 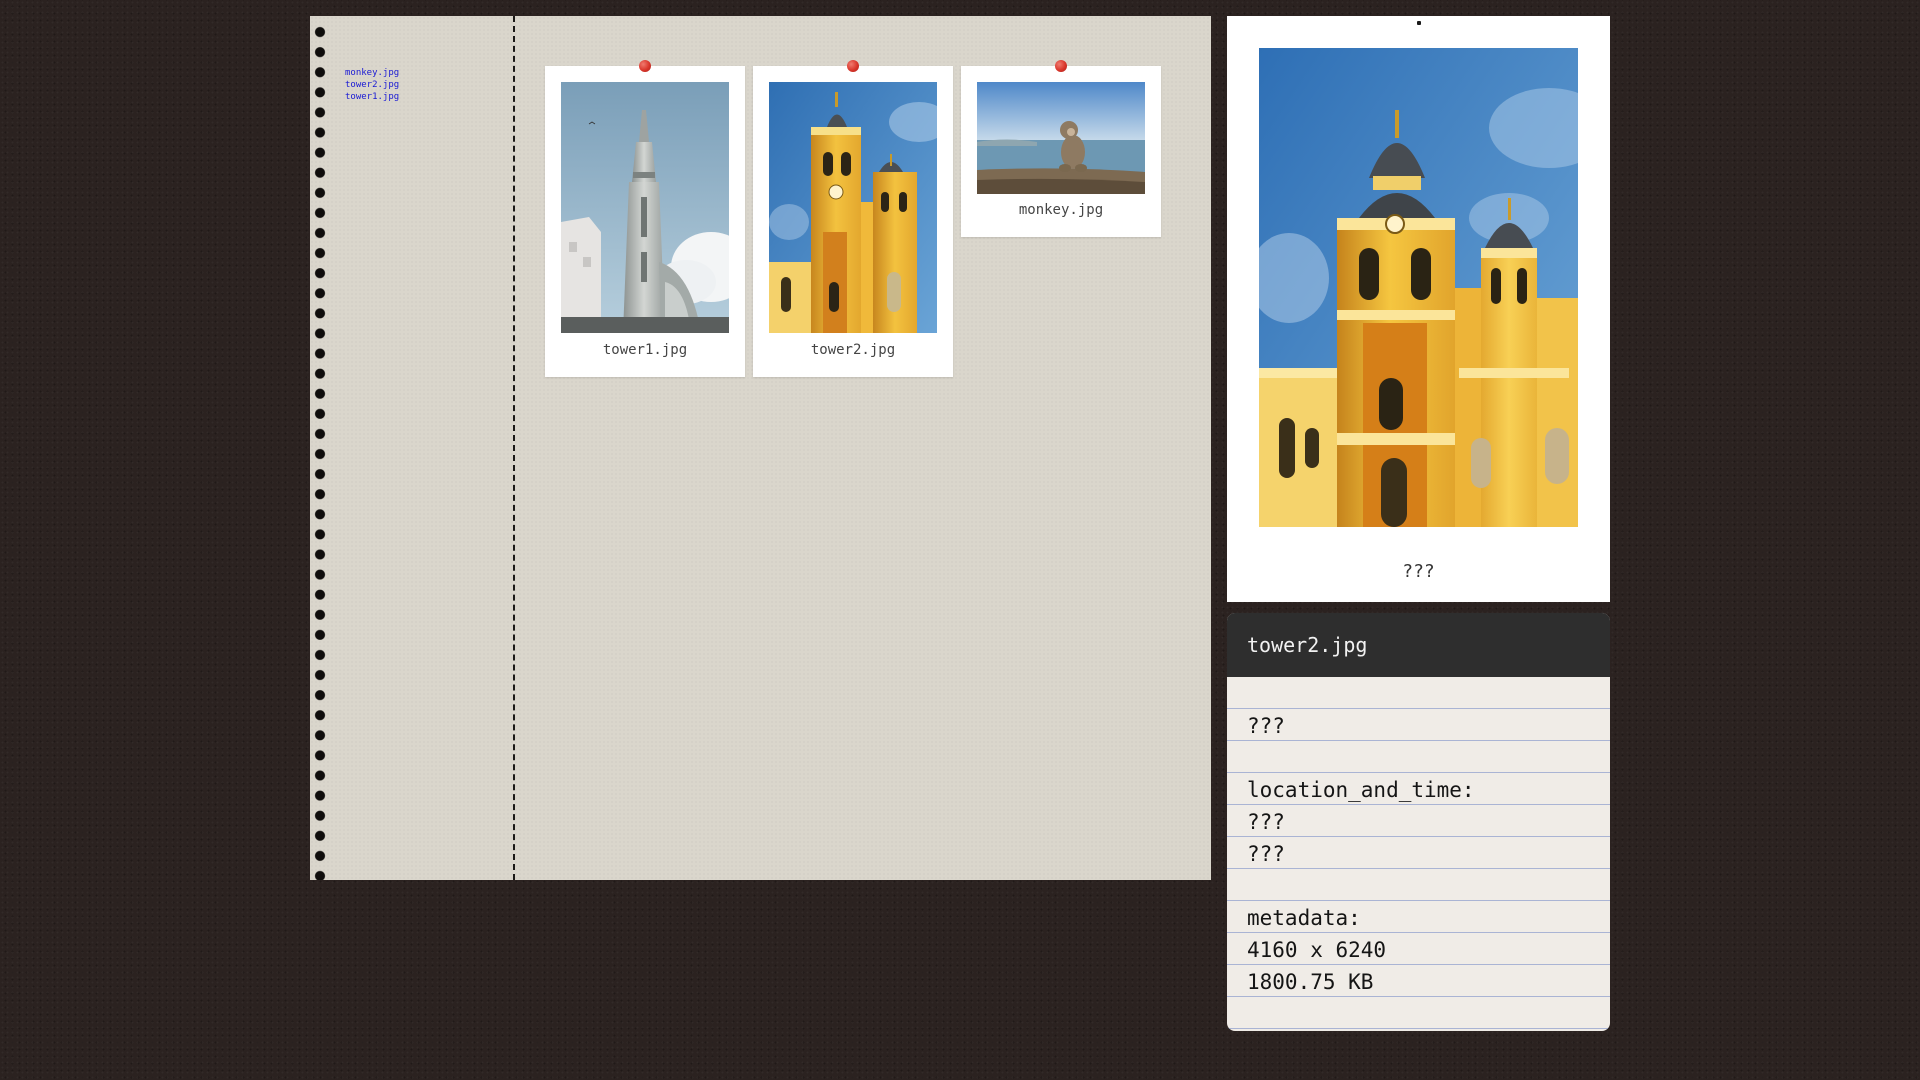 I want to click on file-link-tower2: tower2.jpg, so click(x=372, y=85).